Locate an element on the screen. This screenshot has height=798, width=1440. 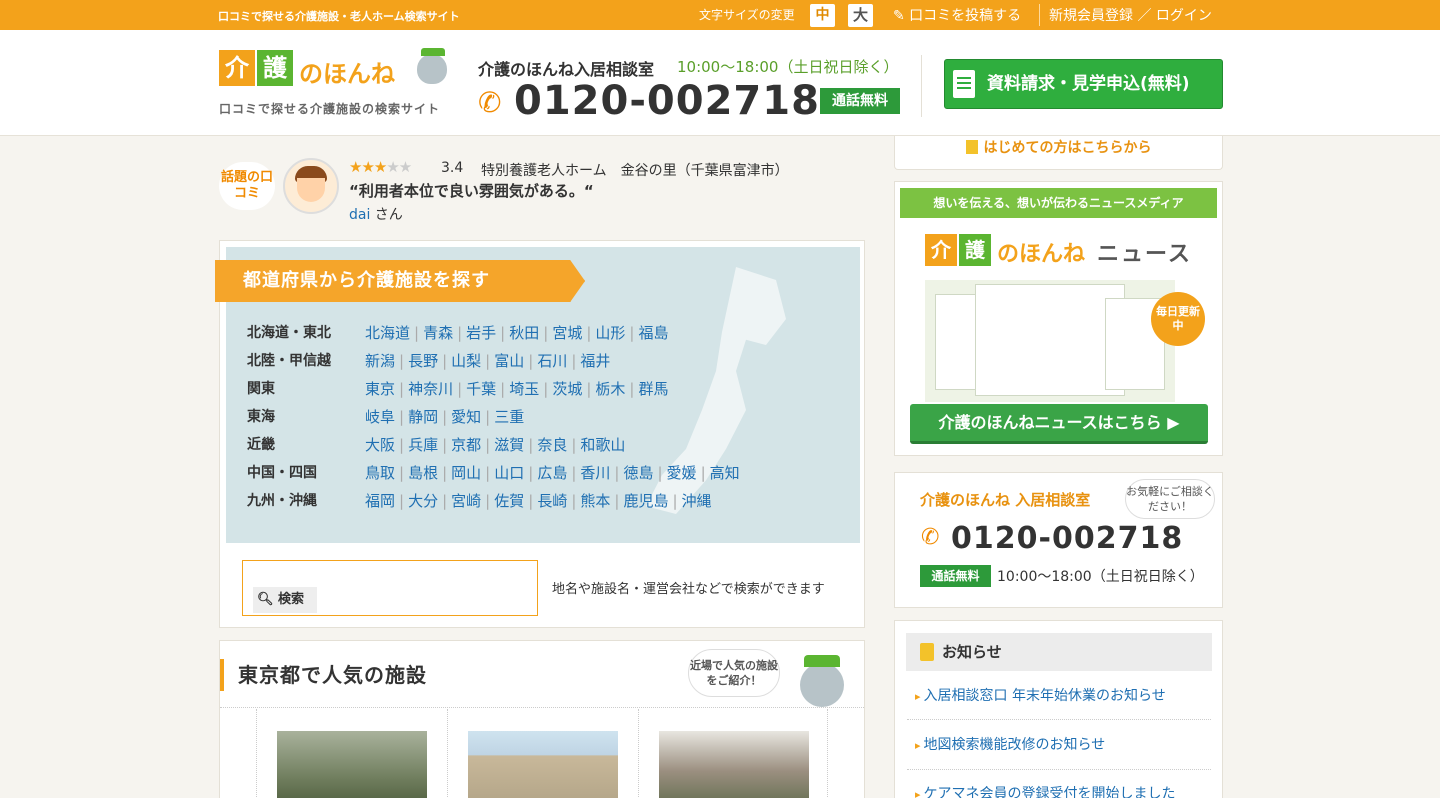
prefecture-link: 山梨 is located at coordinates (466, 361).